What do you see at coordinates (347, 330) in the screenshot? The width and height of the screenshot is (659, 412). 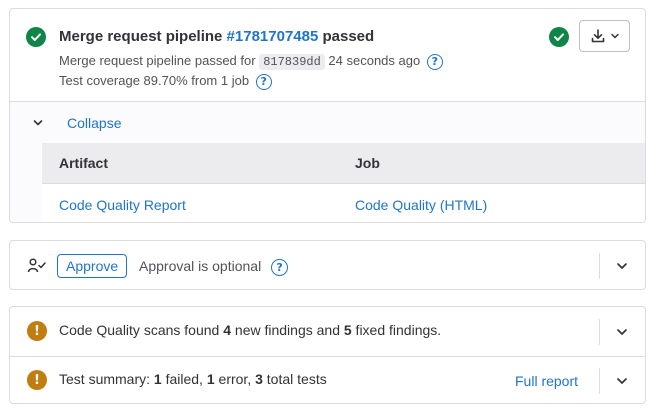 I see `fixed-findings-count: 5` at bounding box center [347, 330].